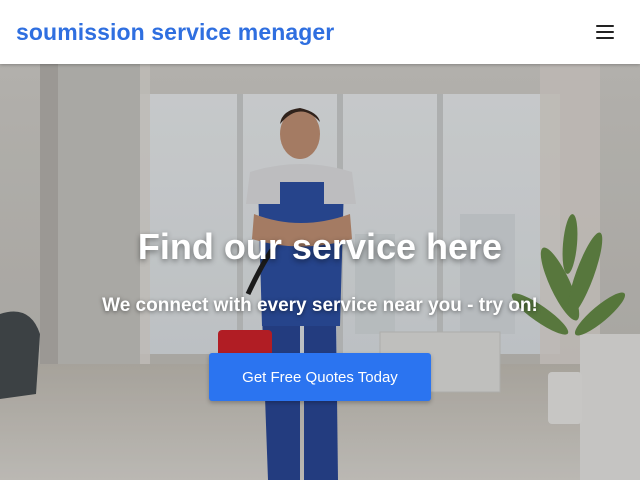  What do you see at coordinates (175, 32) in the screenshot?
I see `brand-logo-link: soumission service menager` at bounding box center [175, 32].